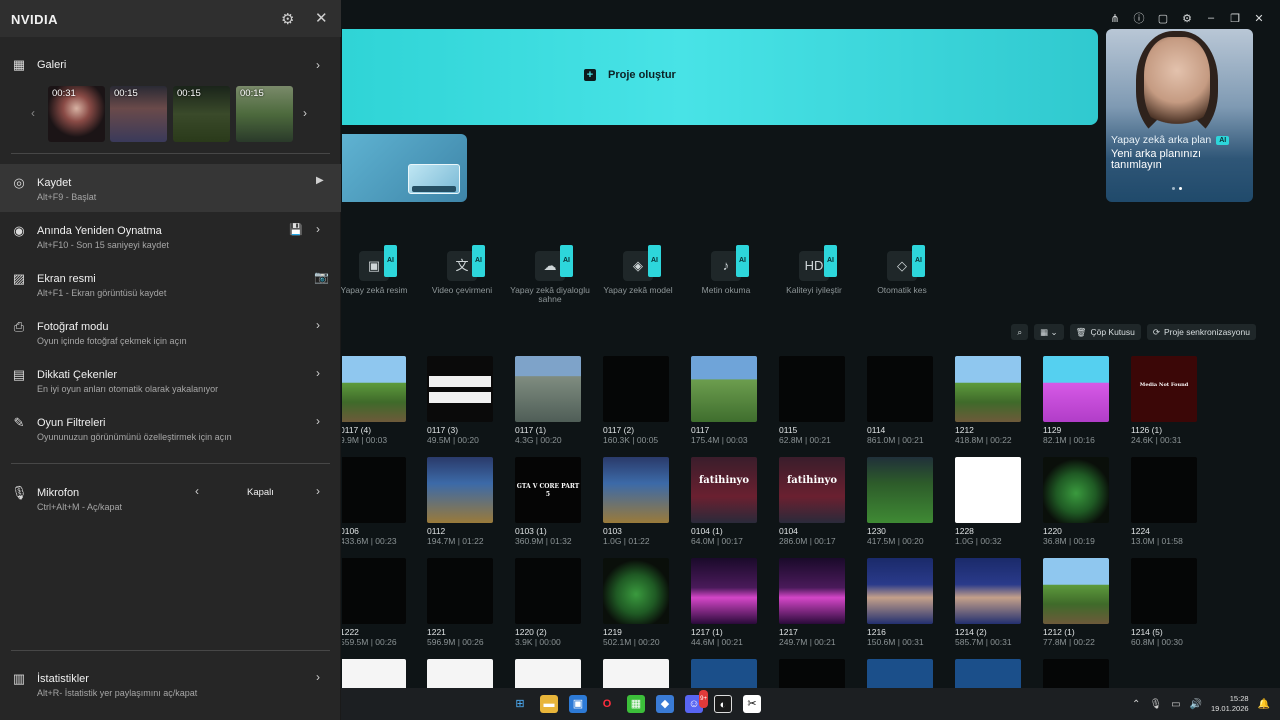 This screenshot has height=720, width=1280. What do you see at coordinates (607, 704) in the screenshot?
I see `opera-icon: O` at bounding box center [607, 704].